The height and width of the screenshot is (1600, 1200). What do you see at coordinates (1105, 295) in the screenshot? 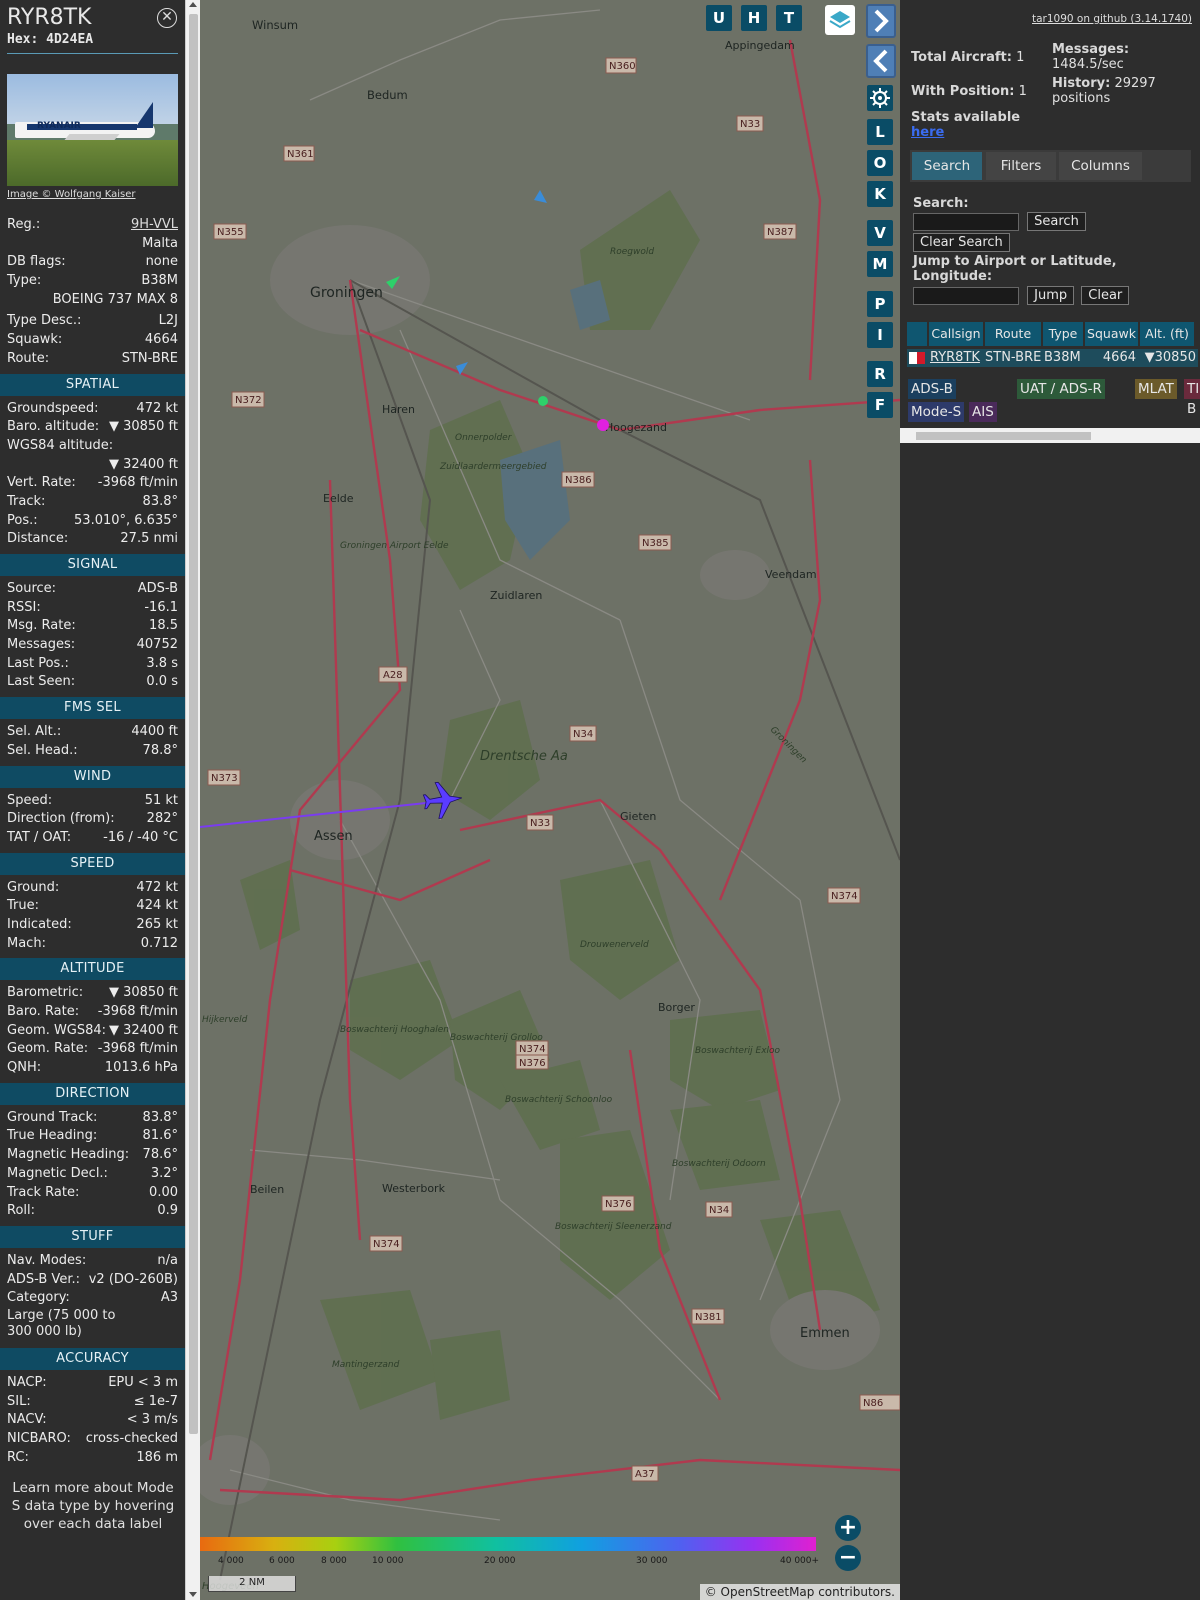
I see `clear-button: Clear` at bounding box center [1105, 295].